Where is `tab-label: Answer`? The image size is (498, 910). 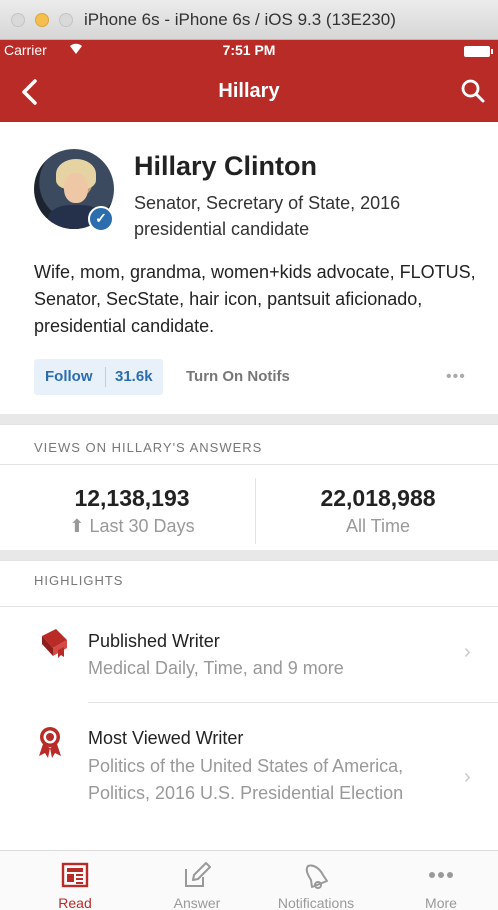
tab-label: Answer is located at coordinates (197, 902).